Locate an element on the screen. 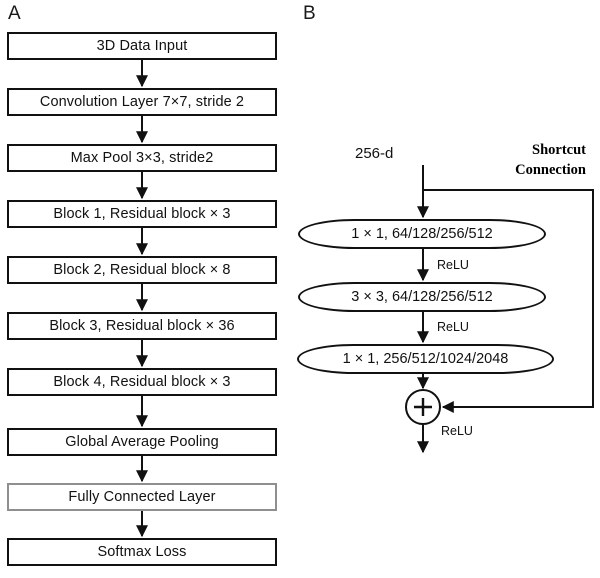  flow-box-block-1: Block 1, Residual block × 3 is located at coordinates (142, 214).